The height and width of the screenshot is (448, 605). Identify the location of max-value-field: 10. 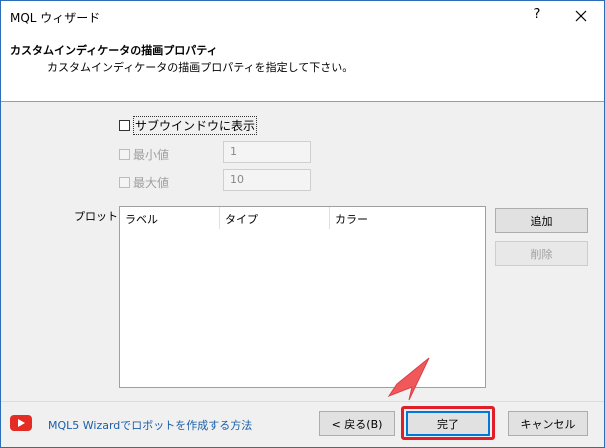
(267, 180).